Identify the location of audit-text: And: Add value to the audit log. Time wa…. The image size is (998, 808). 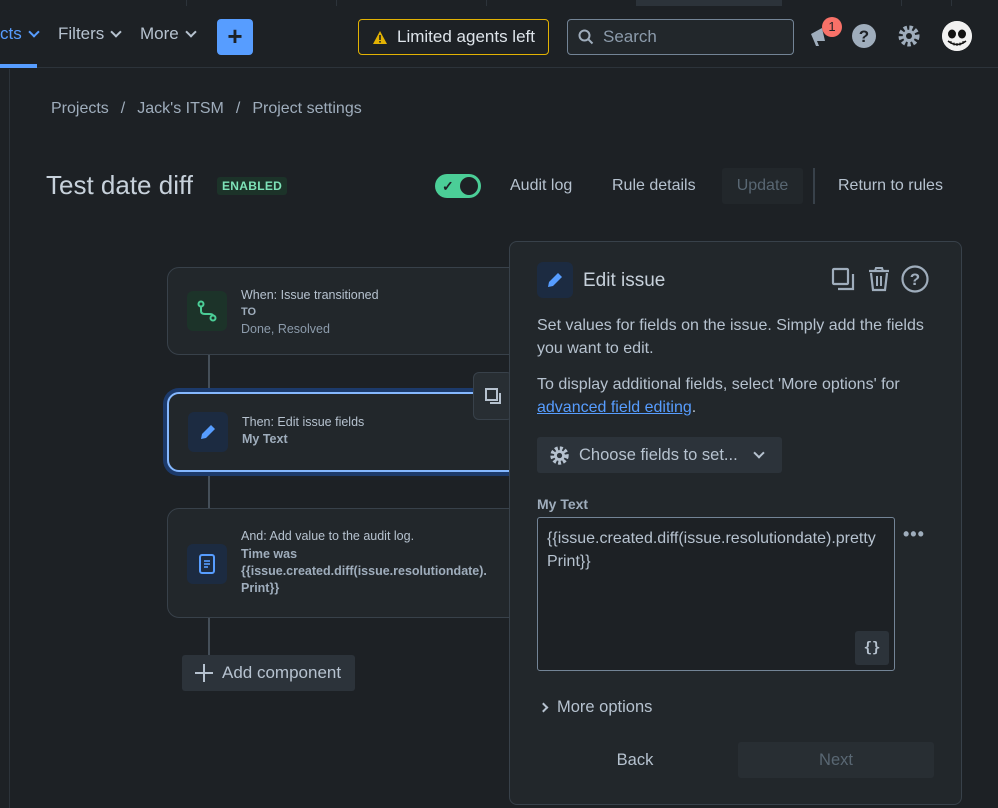
(375, 562).